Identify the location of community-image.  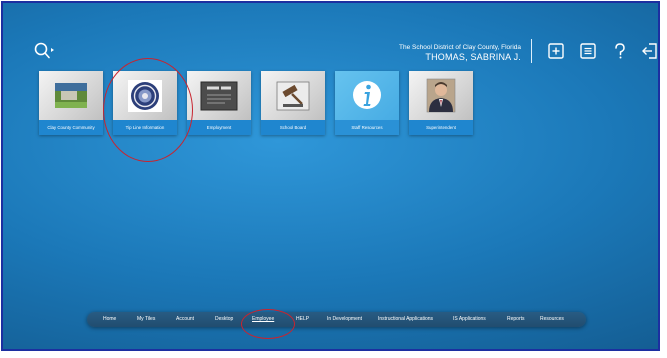
(71, 95).